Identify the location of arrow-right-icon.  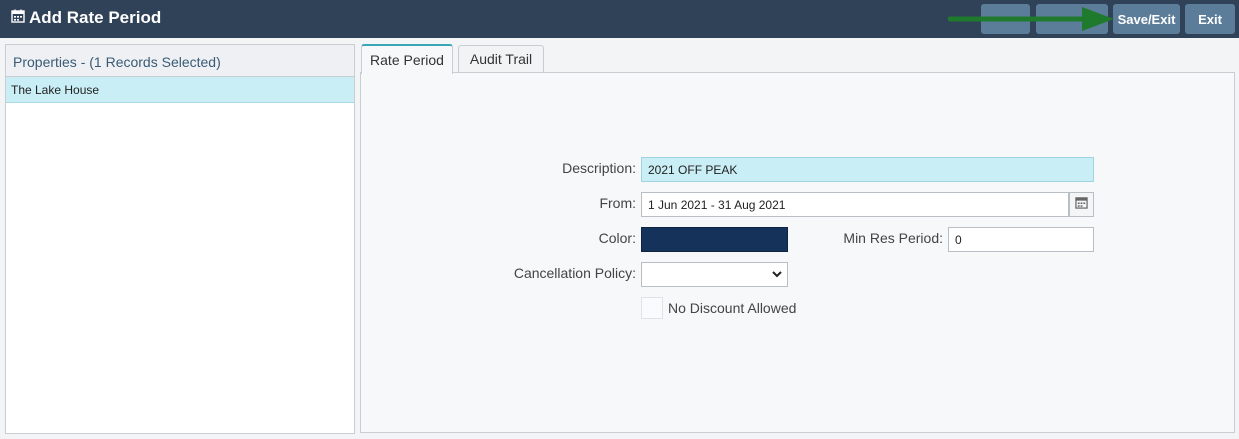
(1031, 19).